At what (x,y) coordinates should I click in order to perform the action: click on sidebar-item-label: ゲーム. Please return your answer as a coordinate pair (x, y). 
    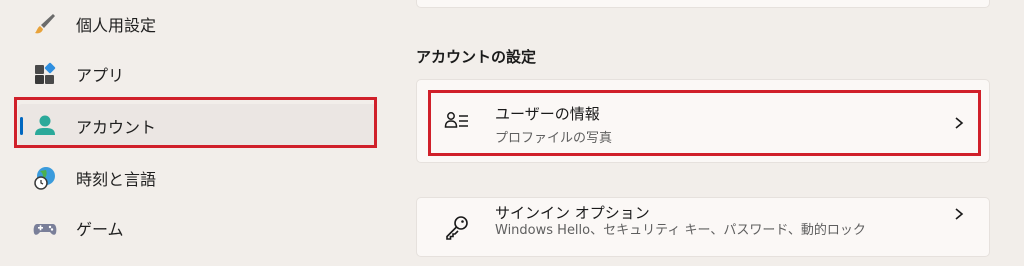
    Looking at the image, I should click on (100, 229).